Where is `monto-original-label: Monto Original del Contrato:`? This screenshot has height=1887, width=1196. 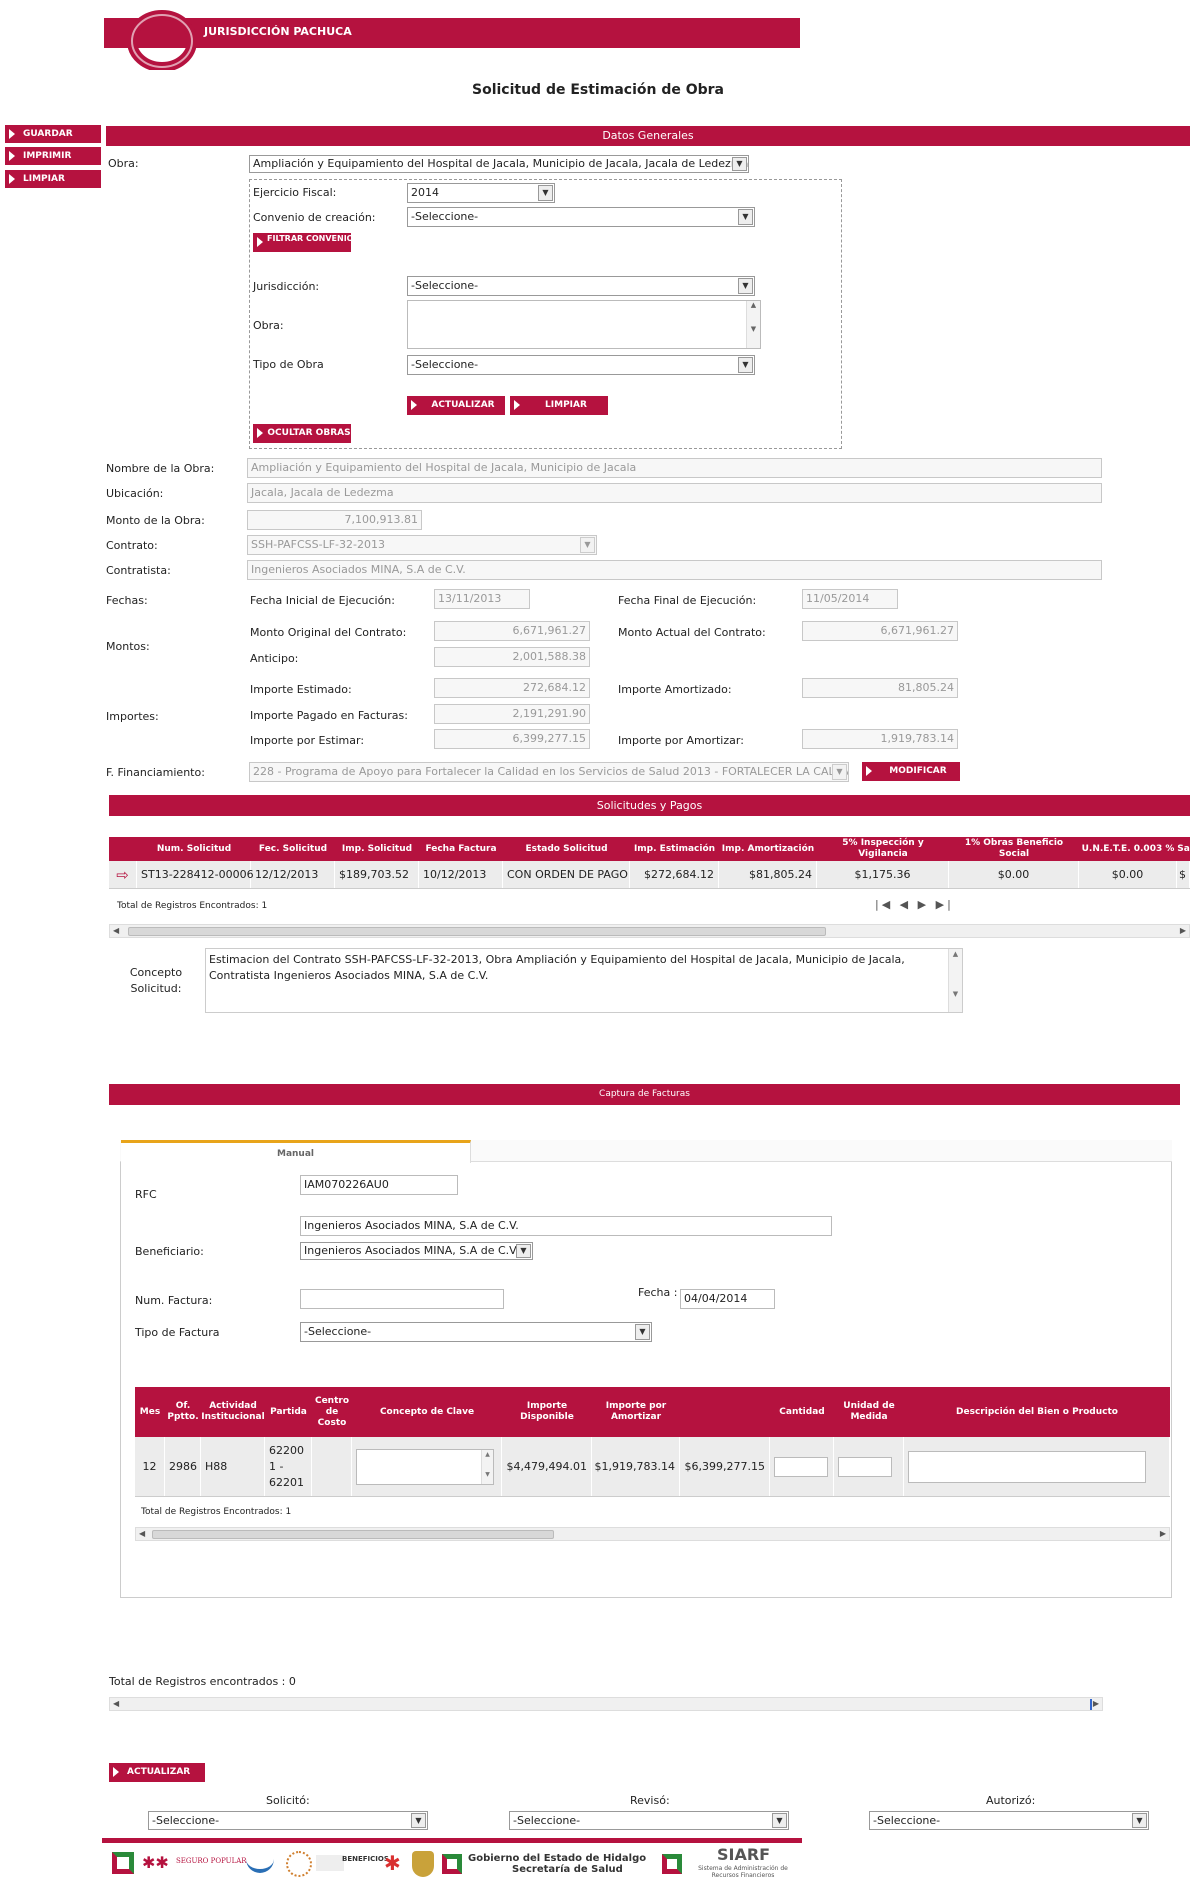 monto-original-label: Monto Original del Contrato: is located at coordinates (328, 632).